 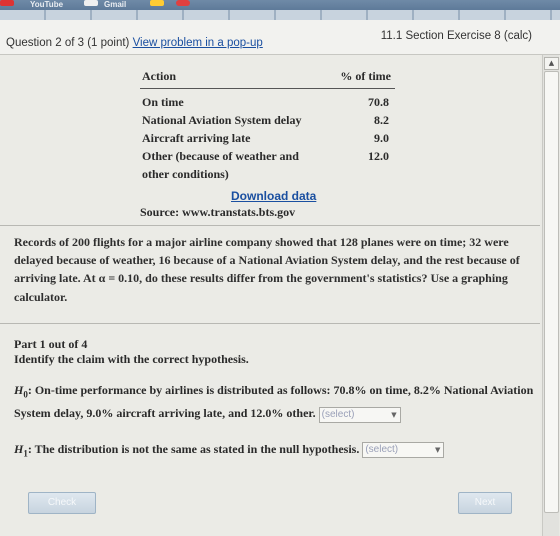 What do you see at coordinates (359, 414) in the screenshot?
I see `h0-claim-select: (select) ▼` at bounding box center [359, 414].